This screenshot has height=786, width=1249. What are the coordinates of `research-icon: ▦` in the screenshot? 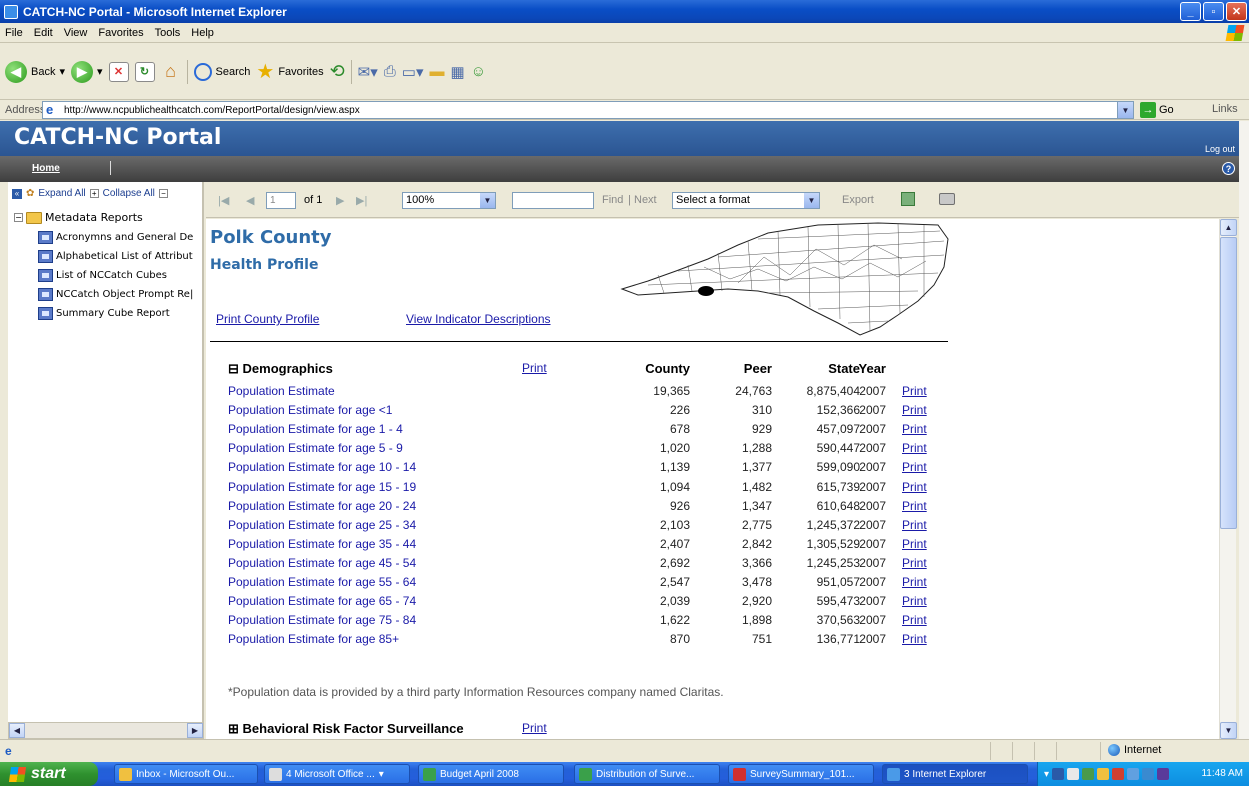 It's located at (458, 72).